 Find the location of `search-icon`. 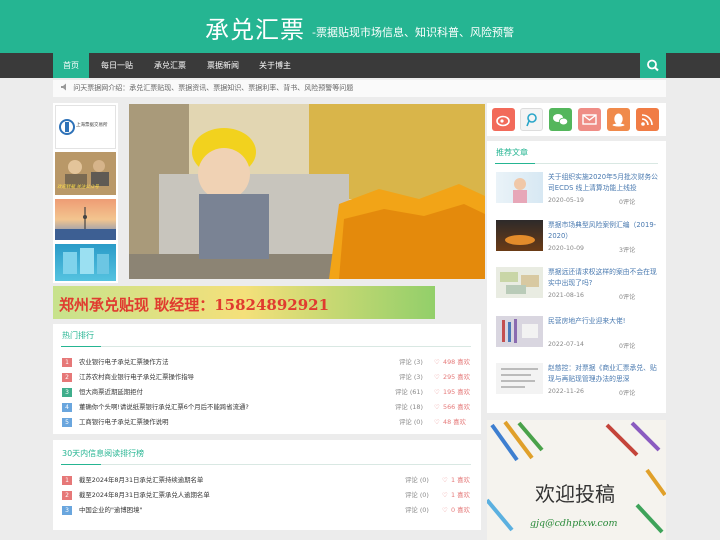

search-icon is located at coordinates (653, 65).